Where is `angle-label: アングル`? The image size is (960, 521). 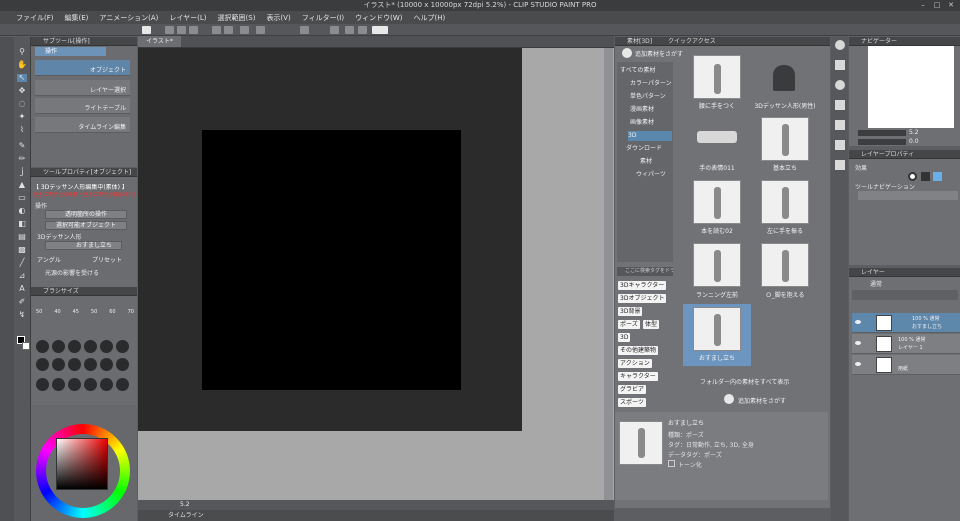
angle-label: アングル is located at coordinates (49, 259).